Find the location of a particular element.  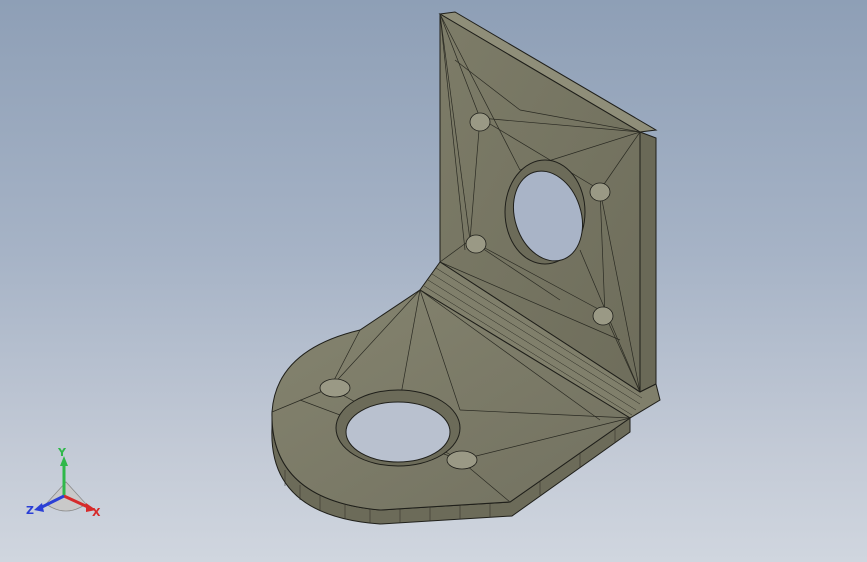

vertical-plate-edge is located at coordinates (648, 262).